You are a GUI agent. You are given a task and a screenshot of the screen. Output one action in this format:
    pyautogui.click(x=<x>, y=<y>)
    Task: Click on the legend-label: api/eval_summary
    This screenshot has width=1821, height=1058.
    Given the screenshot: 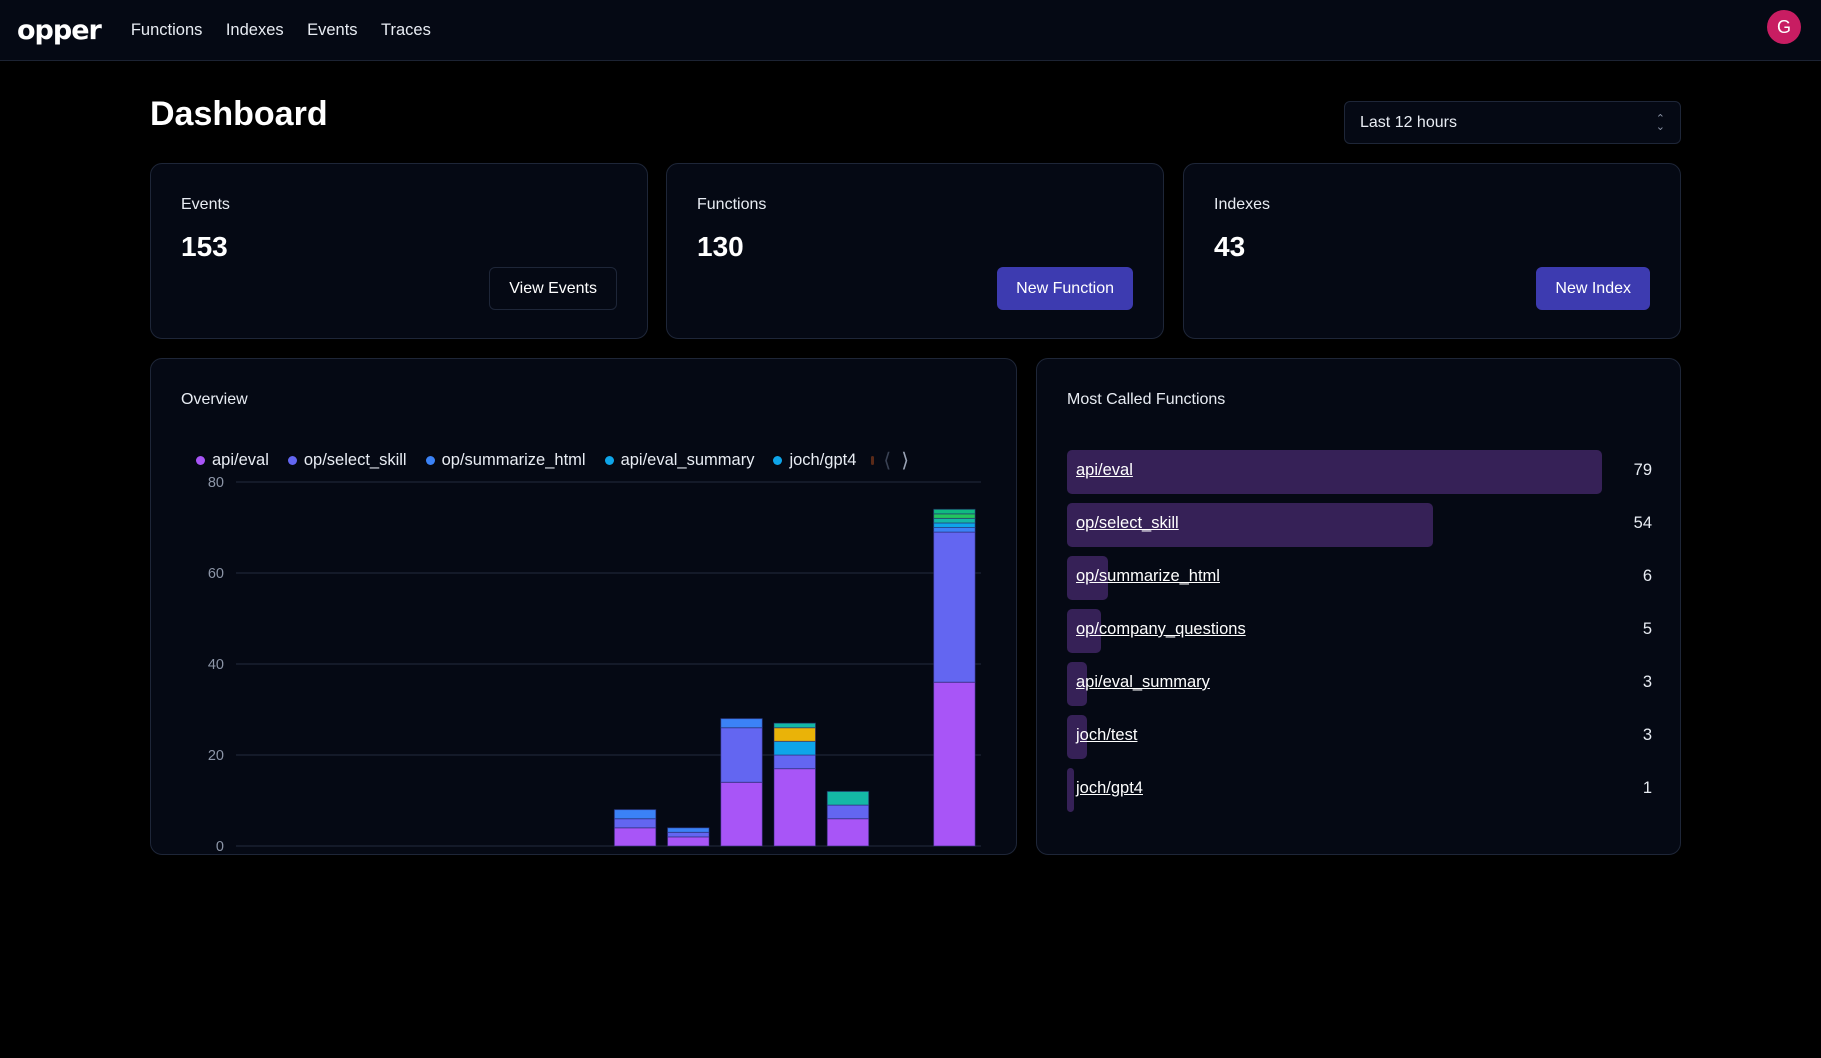 What is the action you would take?
    pyautogui.click(x=687, y=460)
    